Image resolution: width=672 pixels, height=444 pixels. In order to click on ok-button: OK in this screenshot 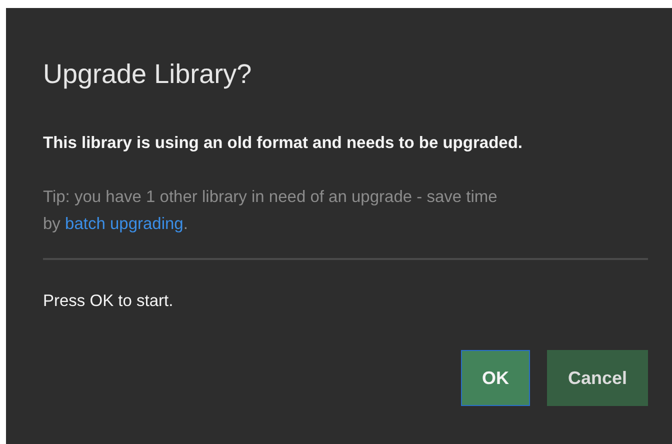, I will do `click(495, 378)`.